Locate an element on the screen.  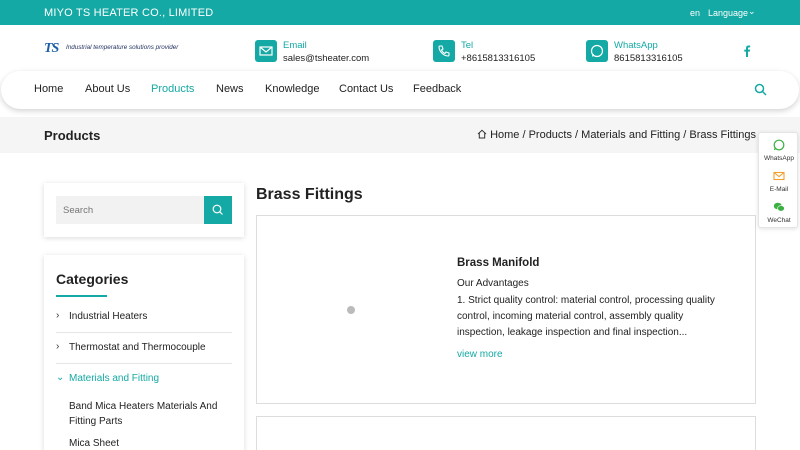
heading-underline is located at coordinates (81, 296).